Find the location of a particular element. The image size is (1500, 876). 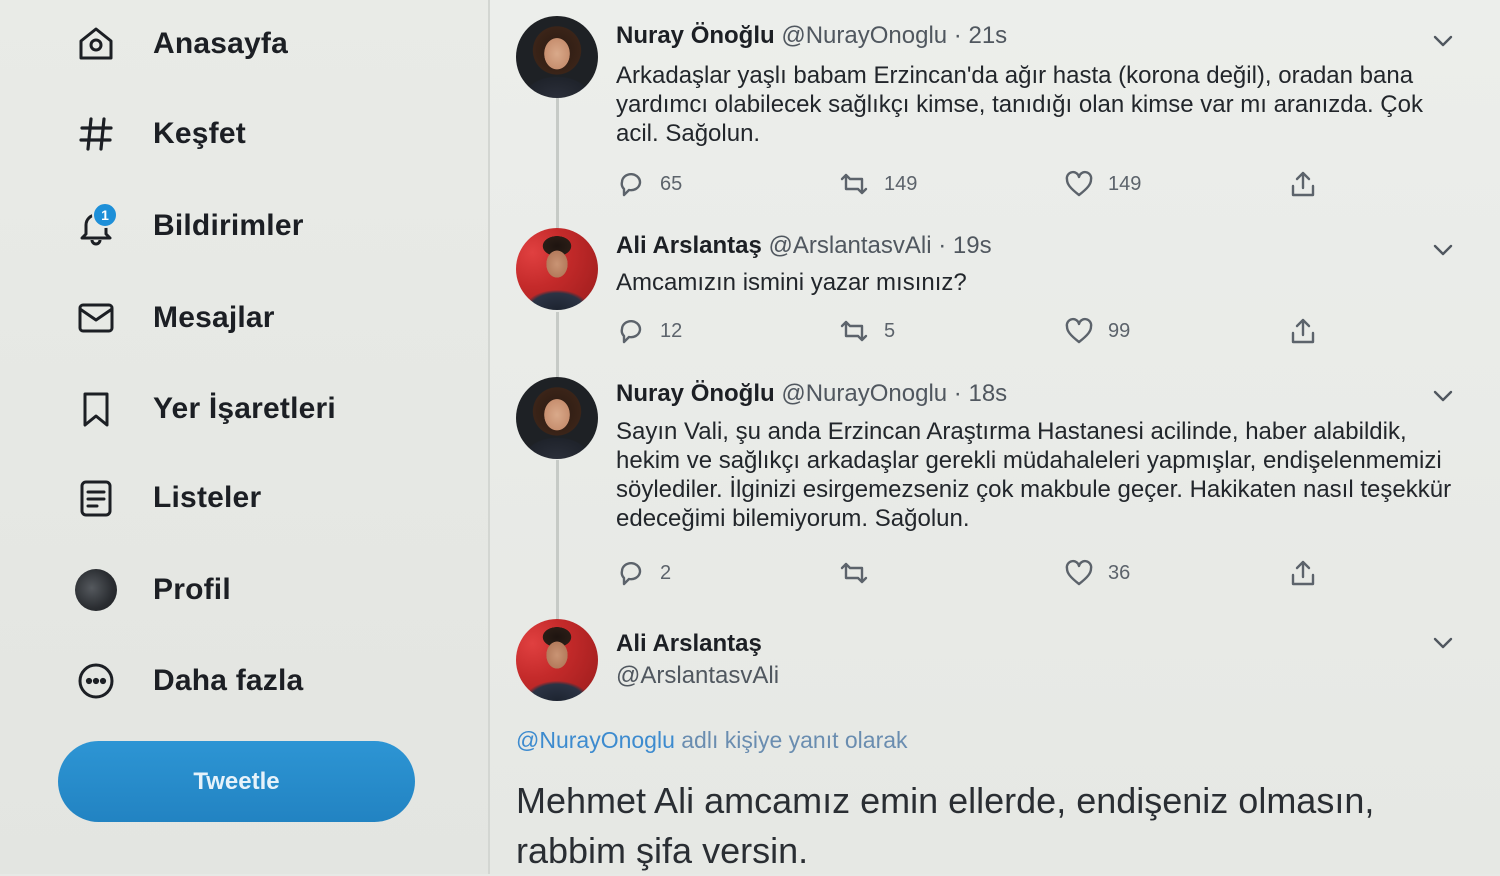

sidebar-item-notifications: 1 Bildirimler is located at coordinates (188, 226).